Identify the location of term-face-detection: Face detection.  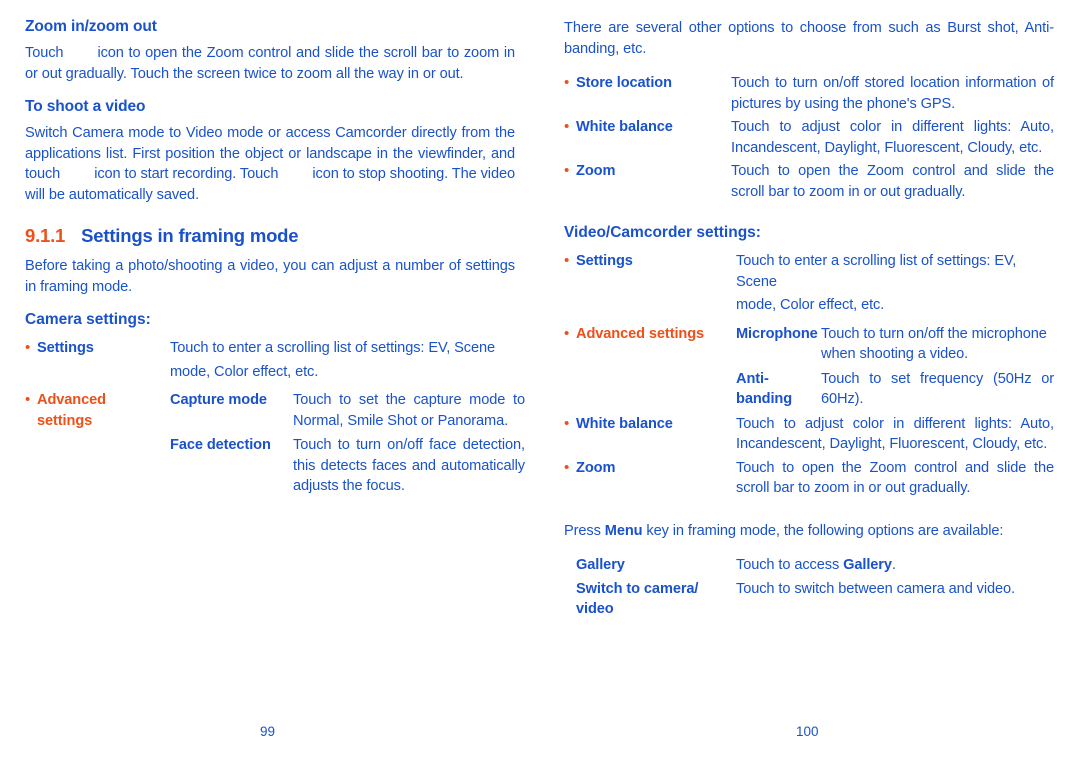
(220, 445).